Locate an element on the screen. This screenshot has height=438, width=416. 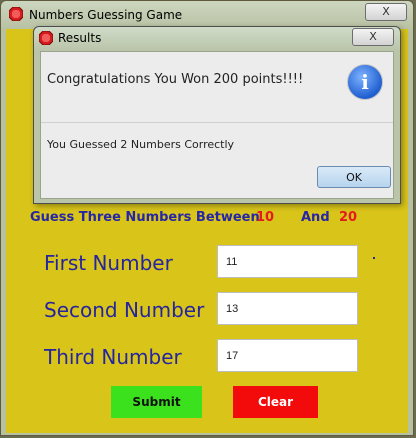
first-number-label: First Number is located at coordinates (108, 263).